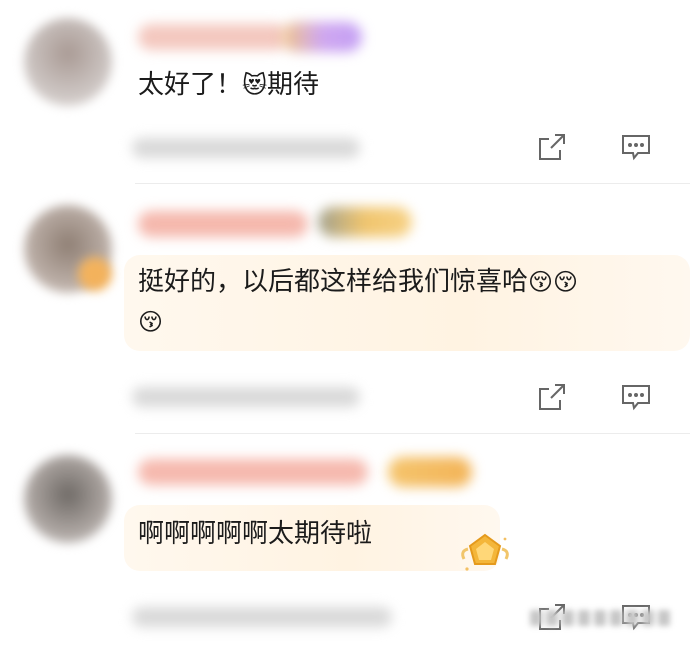 Image resolution: width=690 pixels, height=645 pixels. I want to click on comment-text: 啊啊啊啊啊太期待啦, so click(255, 534).